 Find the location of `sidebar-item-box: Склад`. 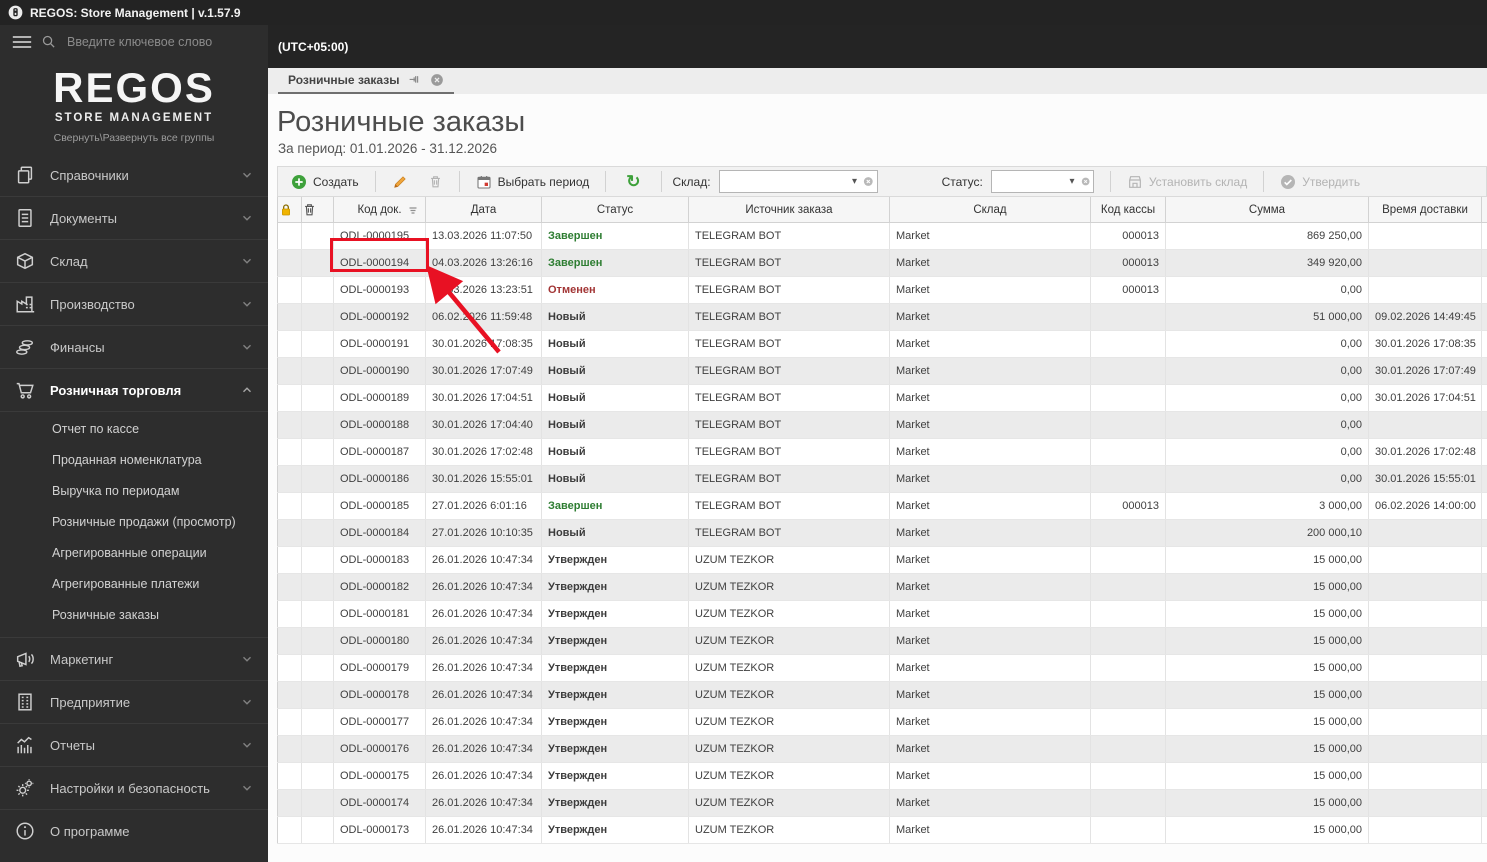

sidebar-item-box: Склад is located at coordinates (134, 260).